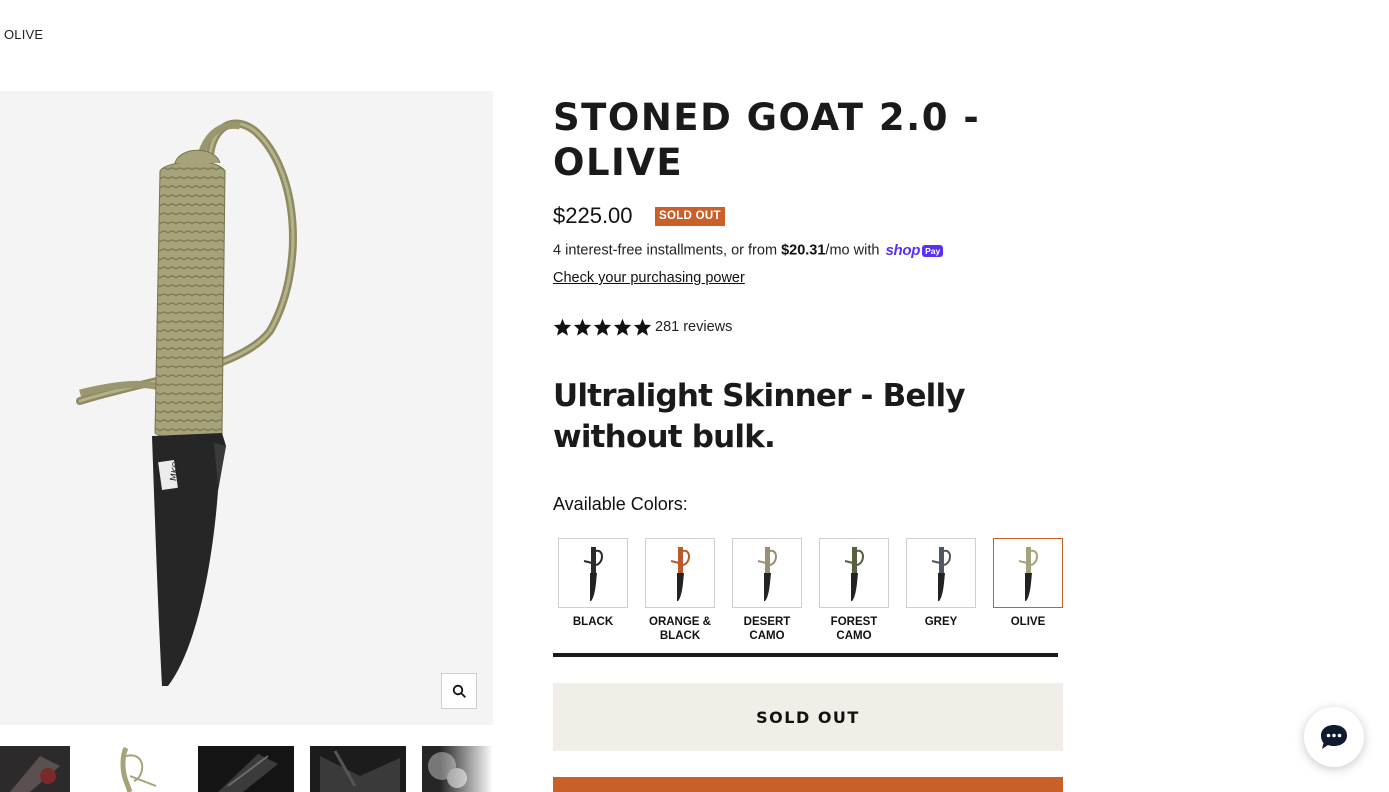 The image size is (1389, 792). Describe the element at coordinates (767, 140) in the screenshot. I see `product-title: STONED GOAT 2.0 - OLIVE` at that location.